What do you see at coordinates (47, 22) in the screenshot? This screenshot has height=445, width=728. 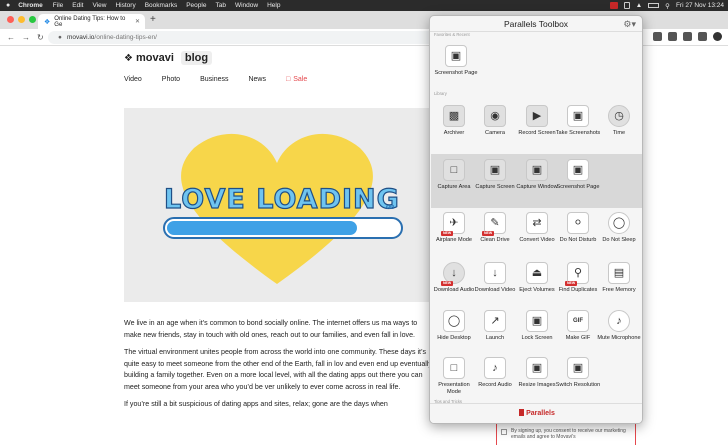 I see `movavi-favicon-icon: ❖` at bounding box center [47, 22].